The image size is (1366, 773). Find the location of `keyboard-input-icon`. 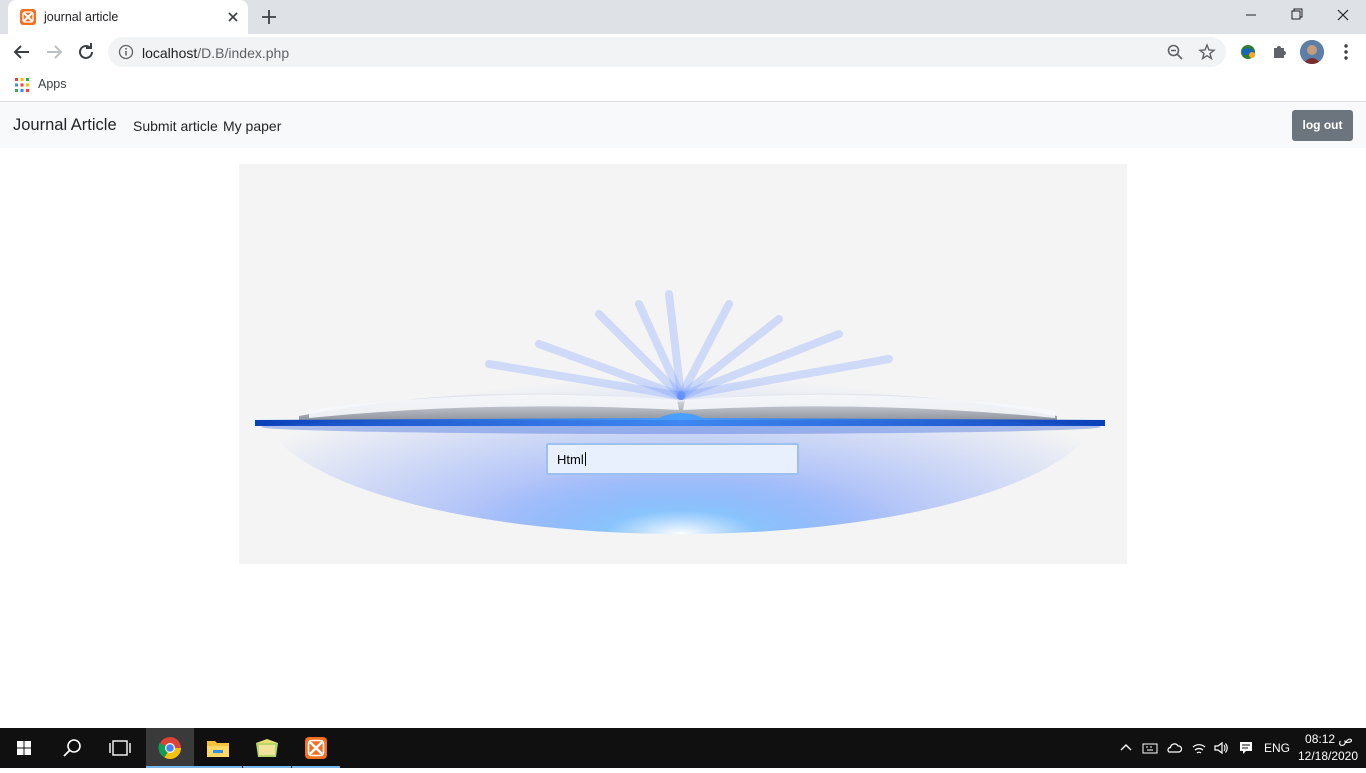

keyboard-input-icon is located at coordinates (1150, 748).